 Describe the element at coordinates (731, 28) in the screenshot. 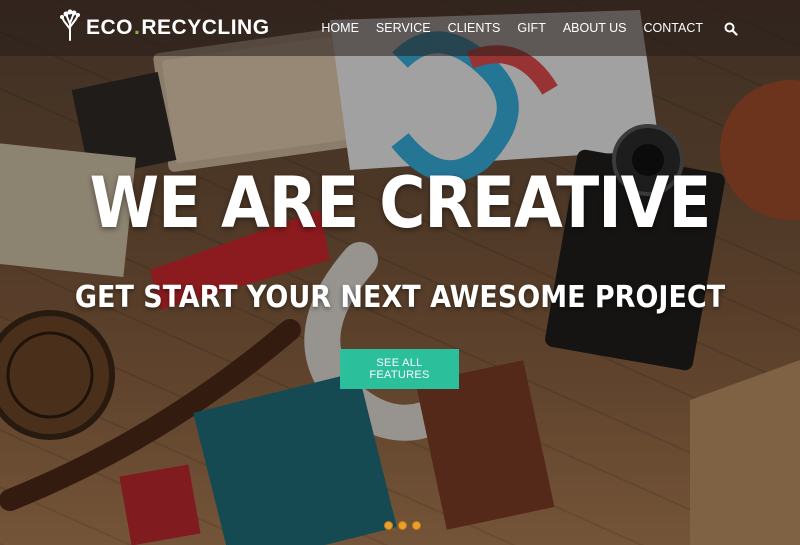

I see `search-icon` at that location.